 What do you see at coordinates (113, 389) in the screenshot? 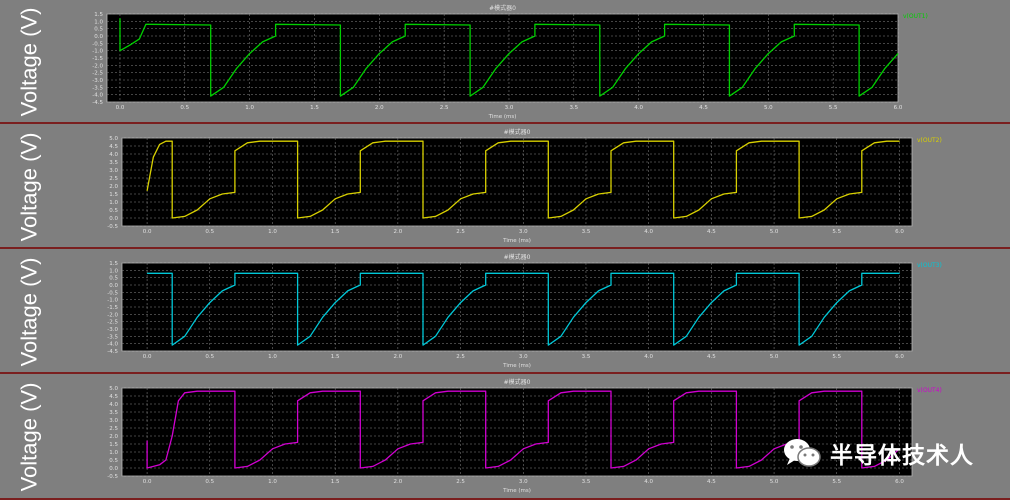
I see `y-tick-label: 5.0` at bounding box center [113, 389].